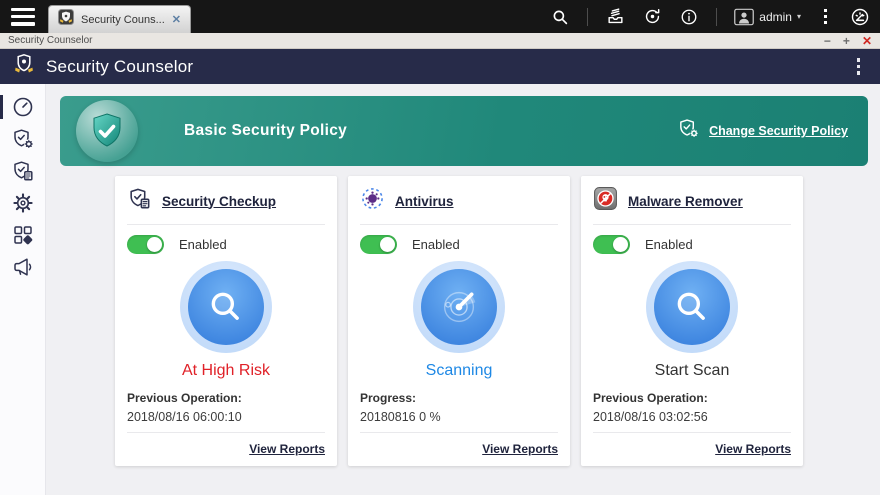  I want to click on app-header: Security Counselor, so click(440, 66).